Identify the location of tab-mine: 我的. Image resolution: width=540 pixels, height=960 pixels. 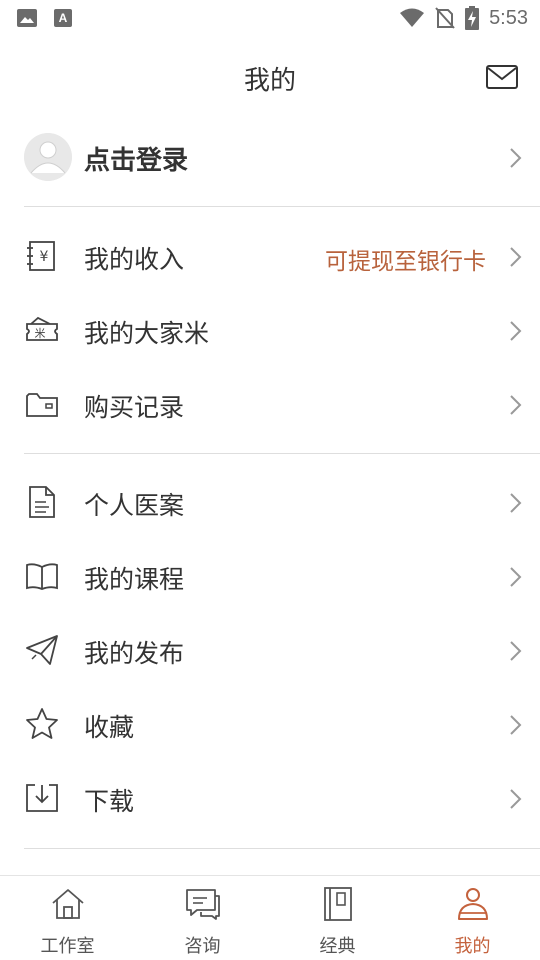
(472, 918).